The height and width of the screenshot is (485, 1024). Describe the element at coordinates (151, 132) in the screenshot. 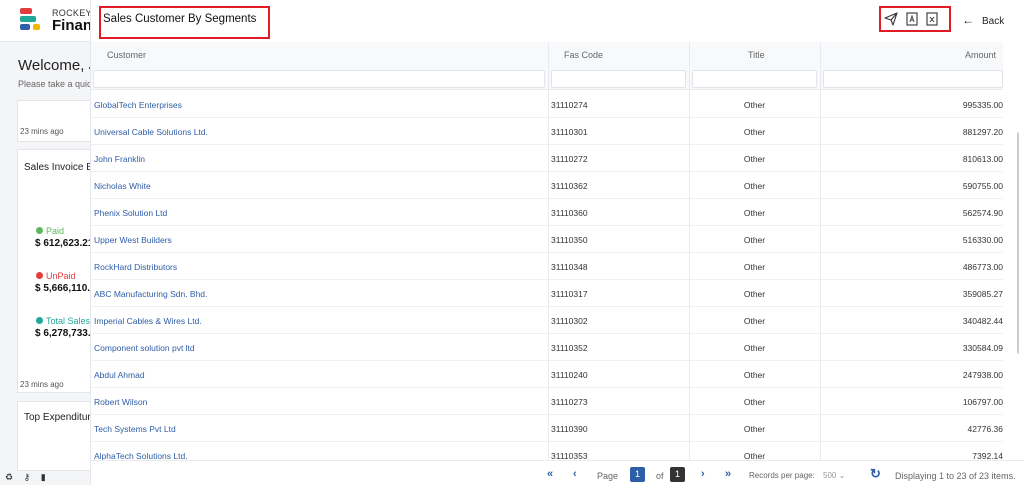

I see `customer-cell: Universal Cable Solutions Ltd.` at that location.